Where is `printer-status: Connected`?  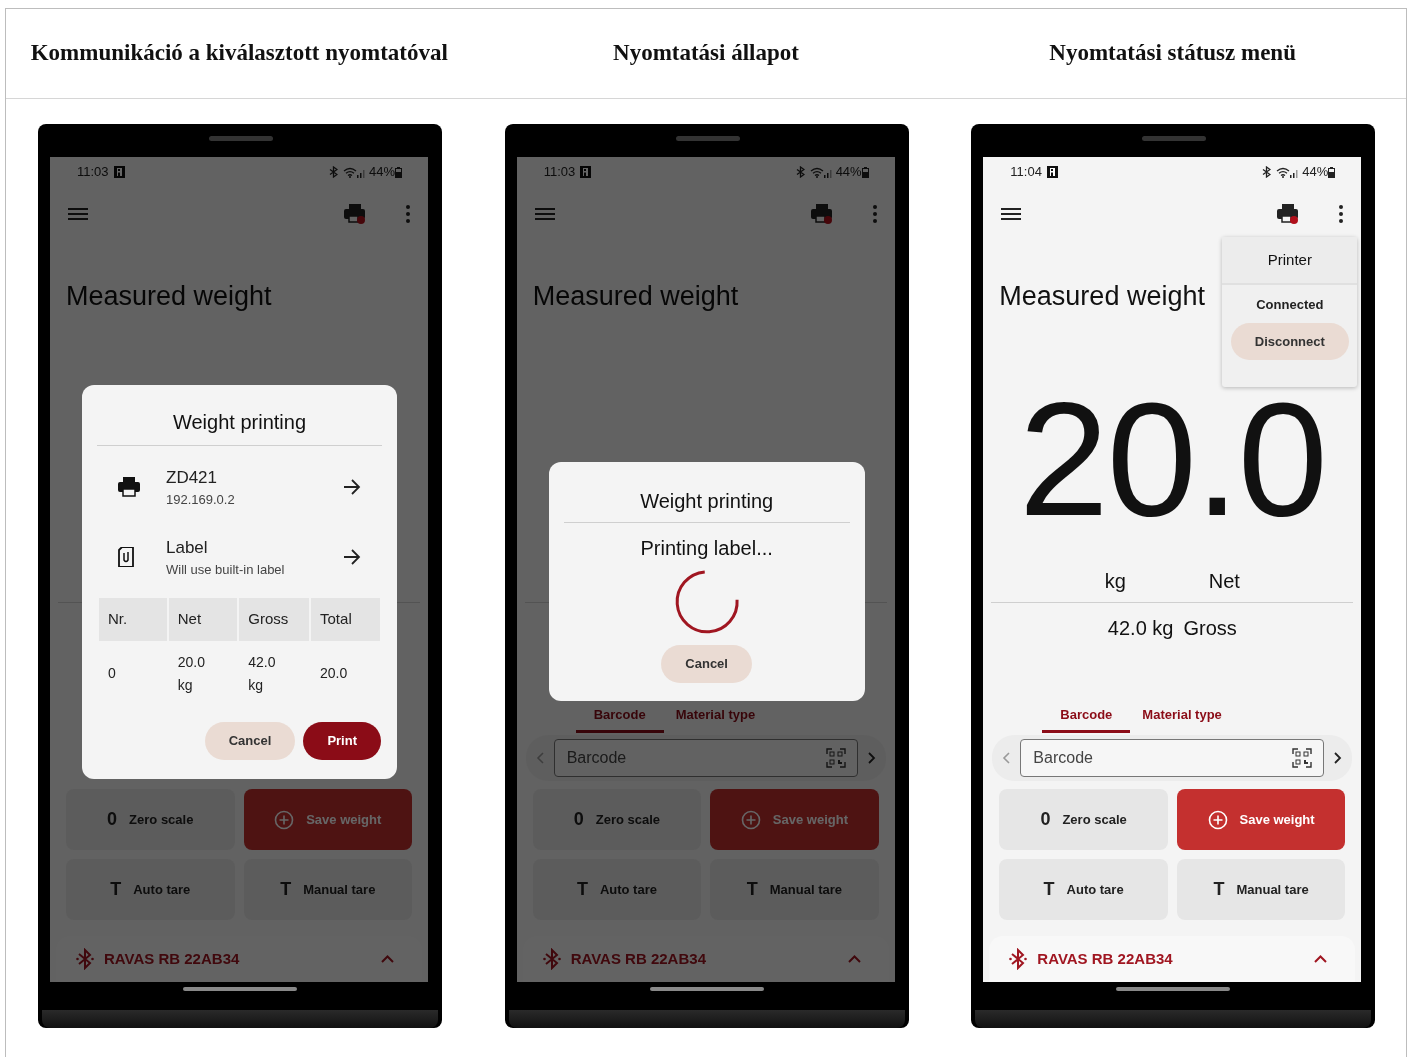 printer-status: Connected is located at coordinates (1290, 305).